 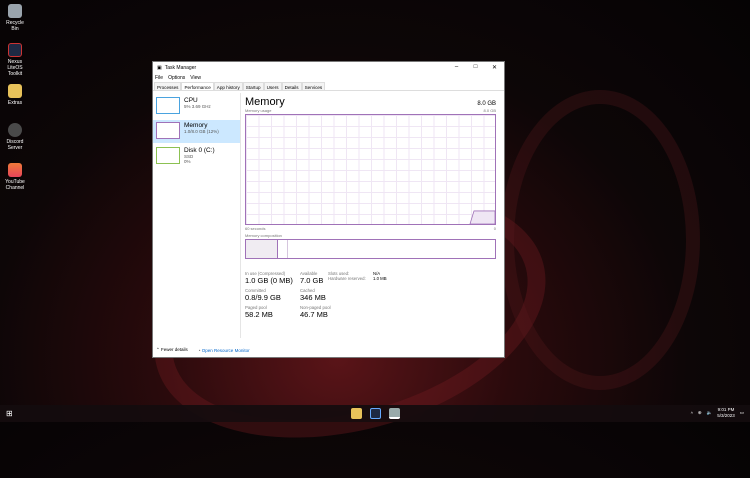 I want to click on cpu-thumbnail, so click(x=168, y=105).